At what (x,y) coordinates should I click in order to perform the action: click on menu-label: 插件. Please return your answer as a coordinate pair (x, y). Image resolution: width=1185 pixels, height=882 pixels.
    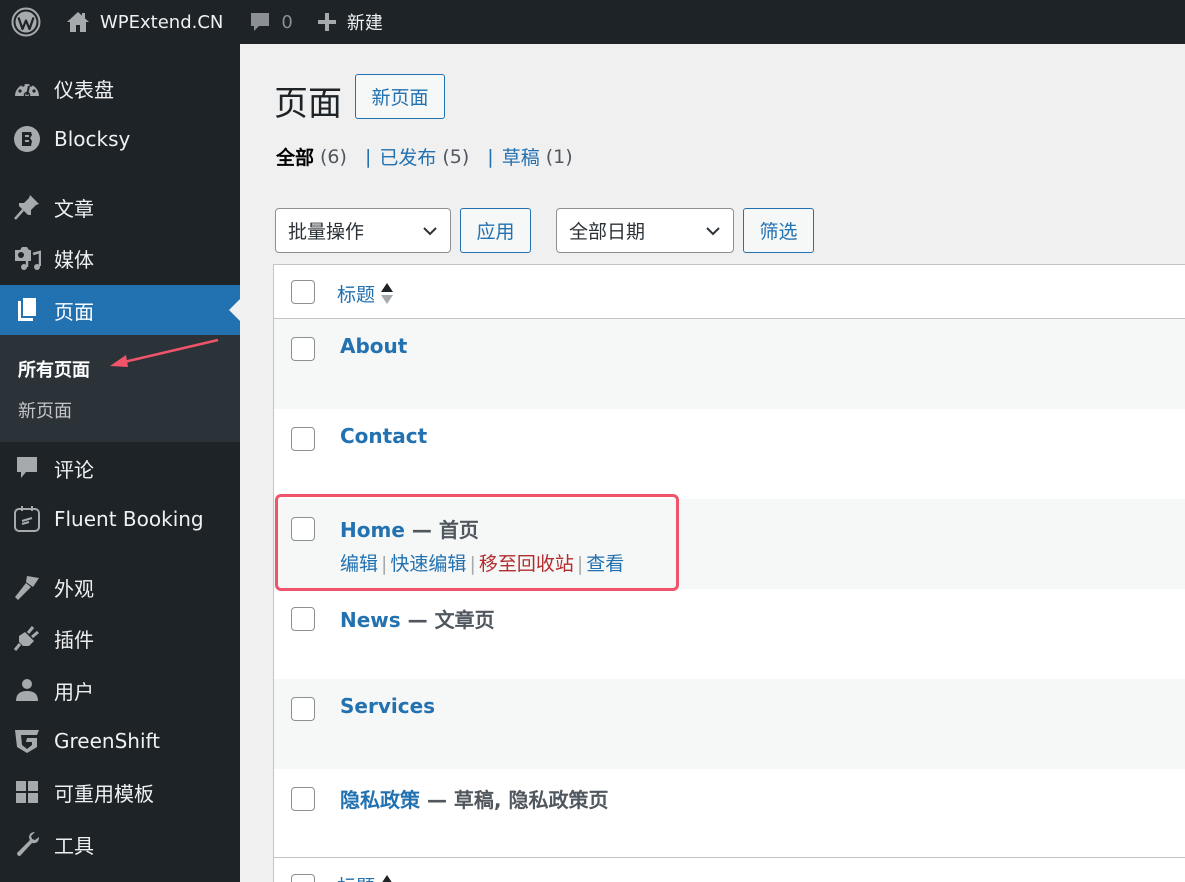
    Looking at the image, I should click on (74, 639).